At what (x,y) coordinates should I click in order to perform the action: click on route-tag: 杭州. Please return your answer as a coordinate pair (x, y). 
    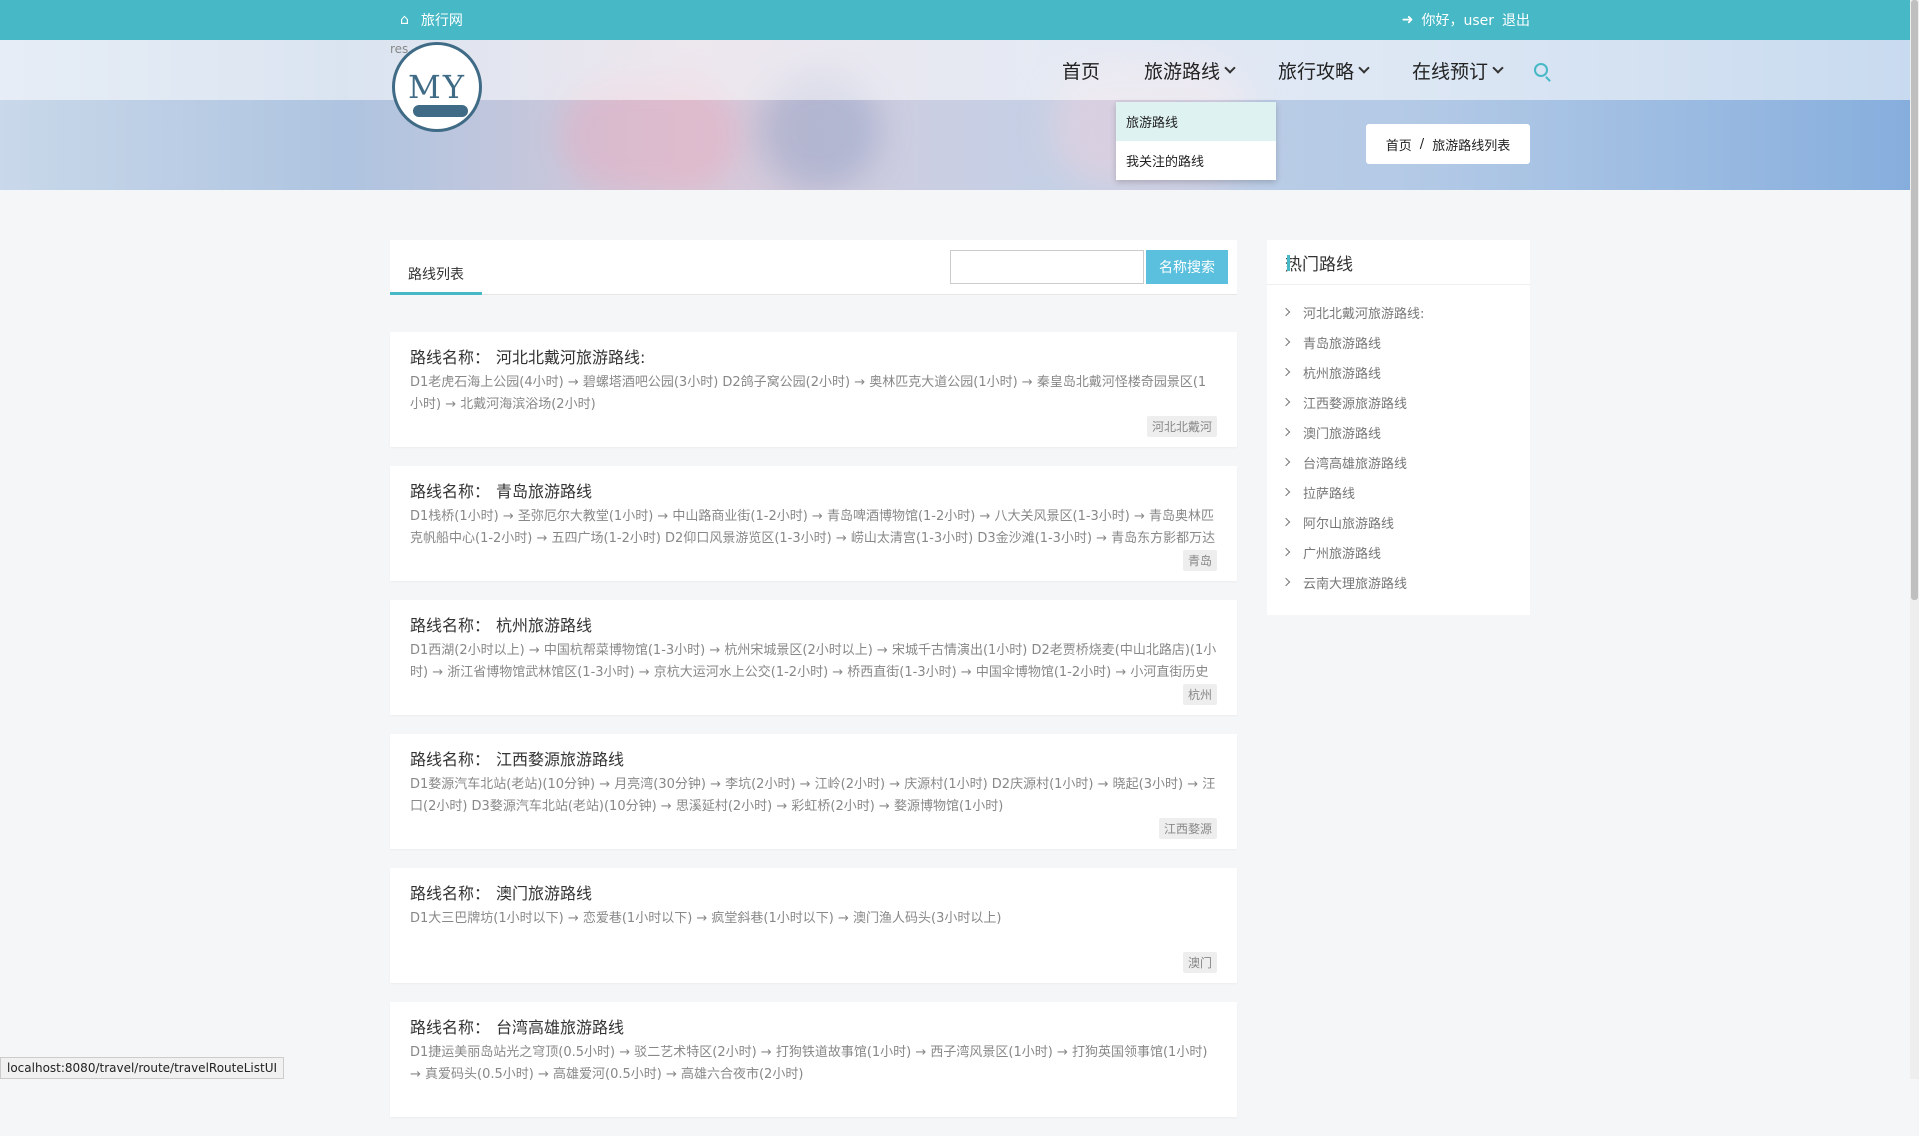
    Looking at the image, I should click on (1199, 694).